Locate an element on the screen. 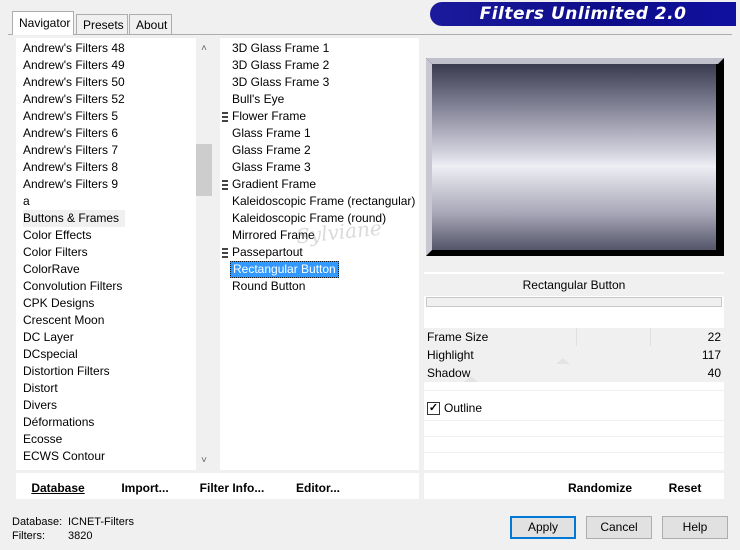 This screenshot has width=740, height=550. category-item: Andrew's Filters 48 is located at coordinates (77, 48).